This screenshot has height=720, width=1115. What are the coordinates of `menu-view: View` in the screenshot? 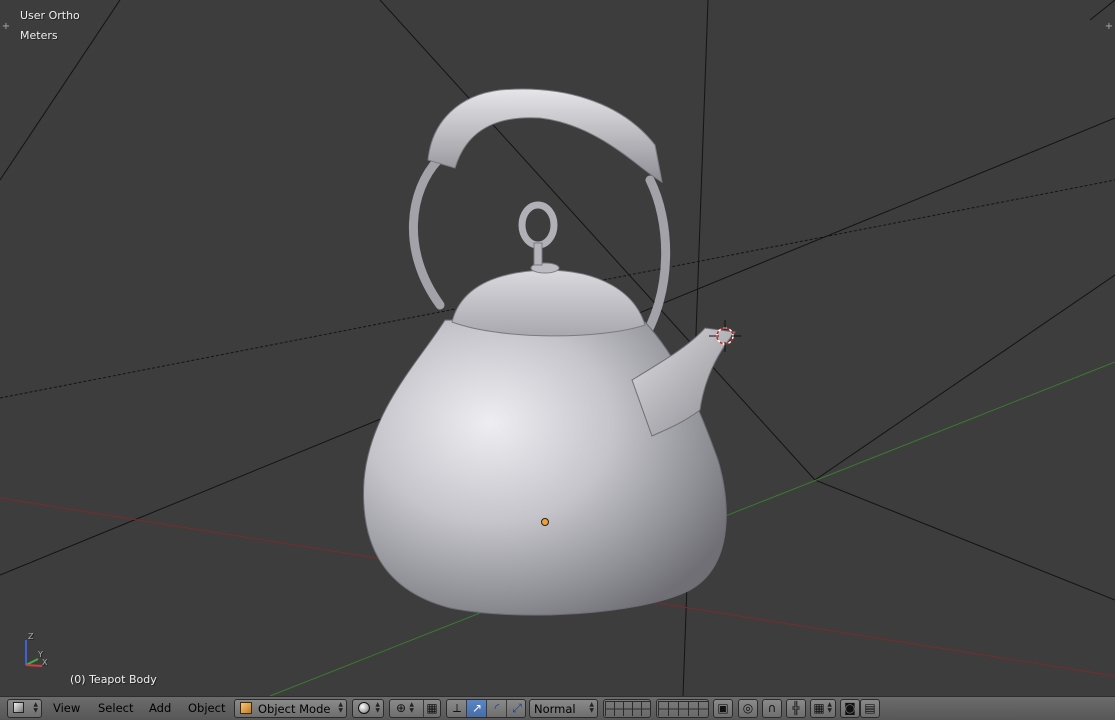 It's located at (66, 708).